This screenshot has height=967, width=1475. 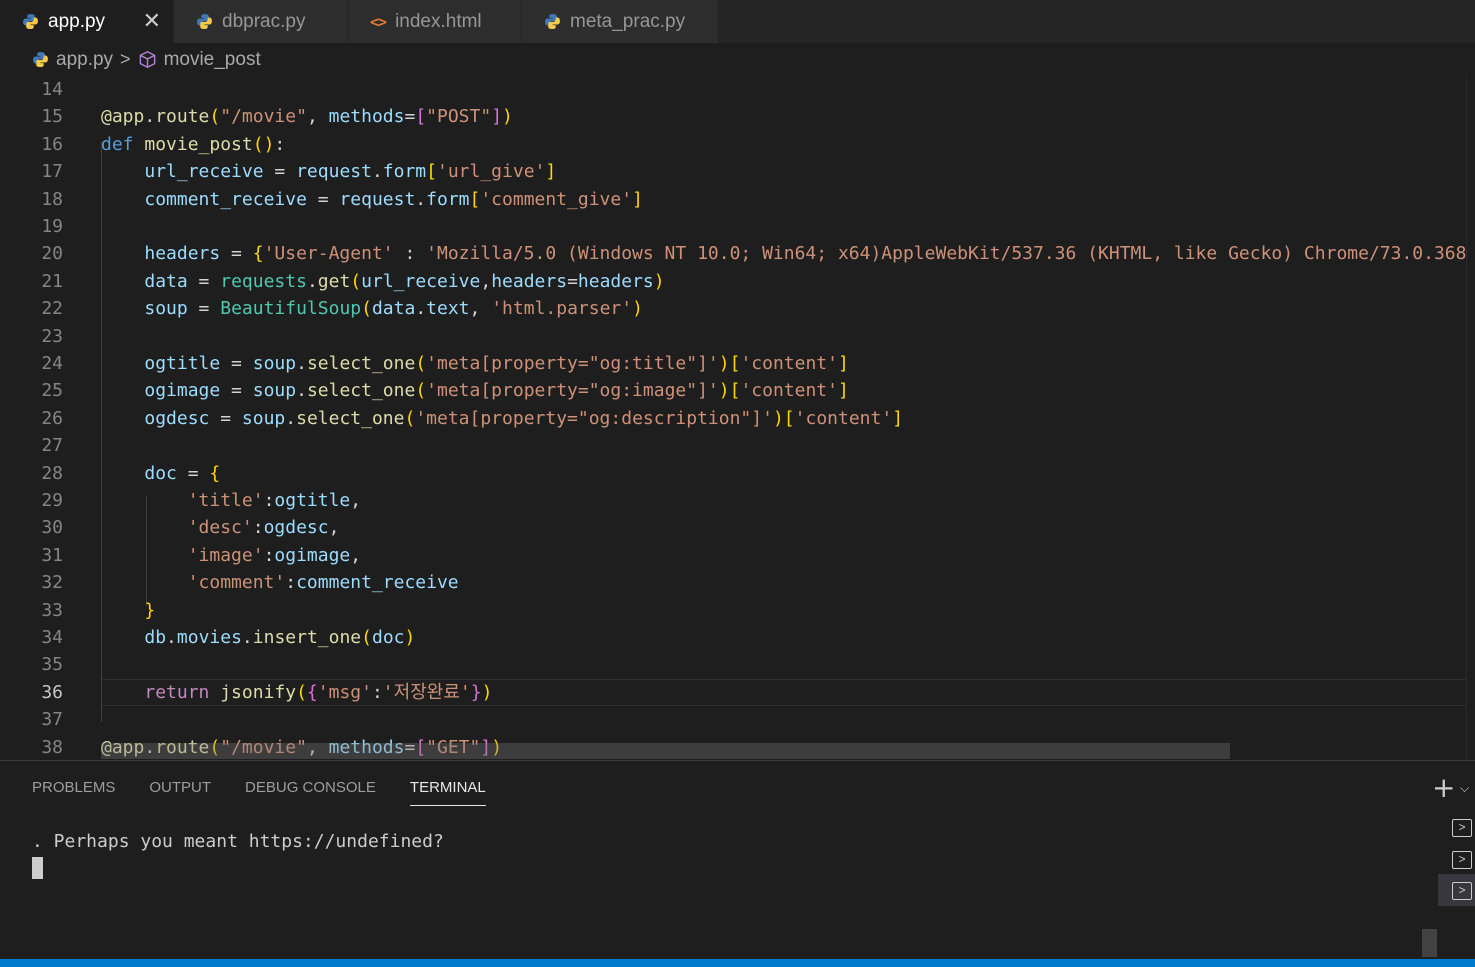 What do you see at coordinates (152, 21) in the screenshot?
I see `close-icon: ✕` at bounding box center [152, 21].